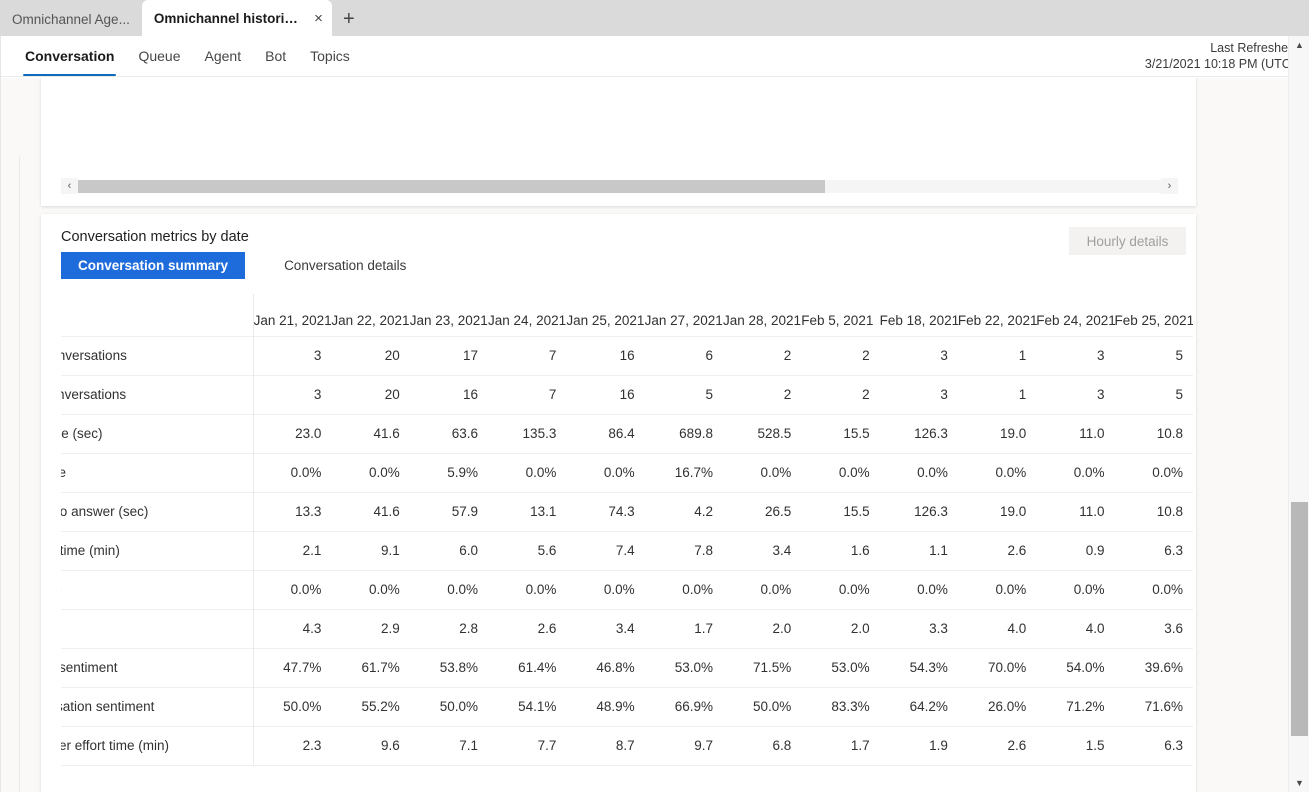 The height and width of the screenshot is (792, 1309). Describe the element at coordinates (762, 550) in the screenshot. I see `table-cell: 3.4` at that location.